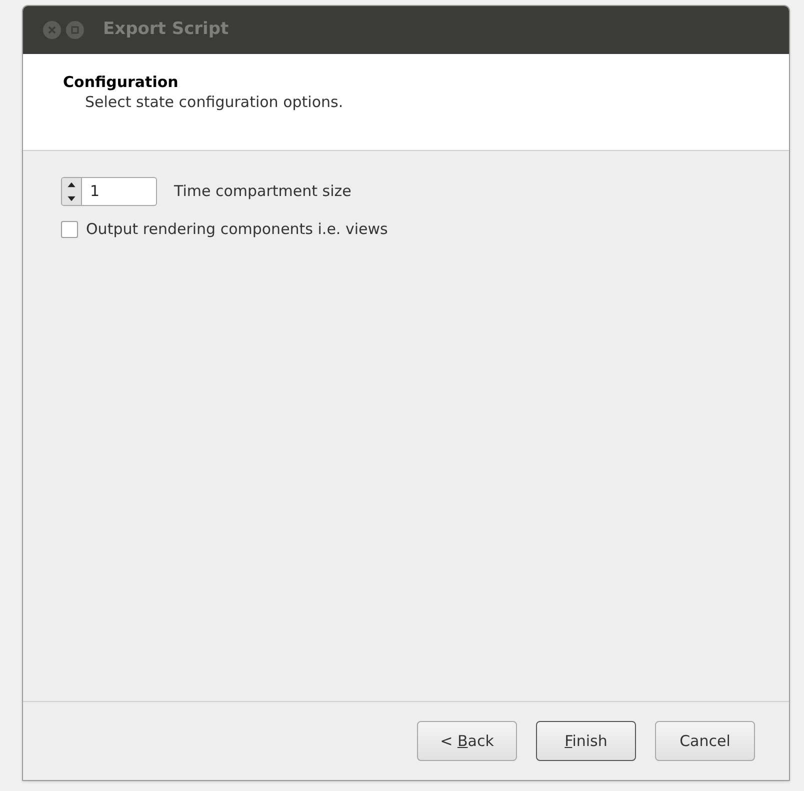 The height and width of the screenshot is (791, 804). I want to click on dialog-button: < Back, so click(467, 741).